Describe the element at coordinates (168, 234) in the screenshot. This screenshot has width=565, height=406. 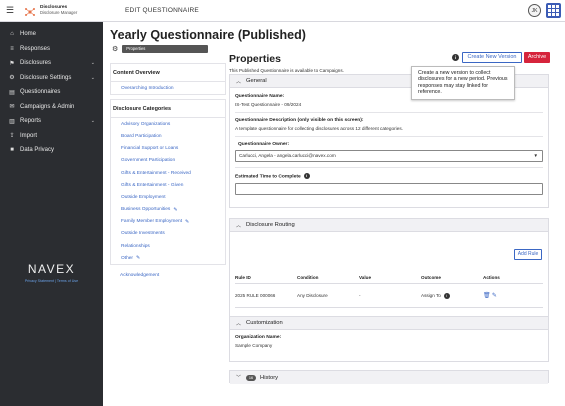
I see `category-link: Outside Investments` at that location.